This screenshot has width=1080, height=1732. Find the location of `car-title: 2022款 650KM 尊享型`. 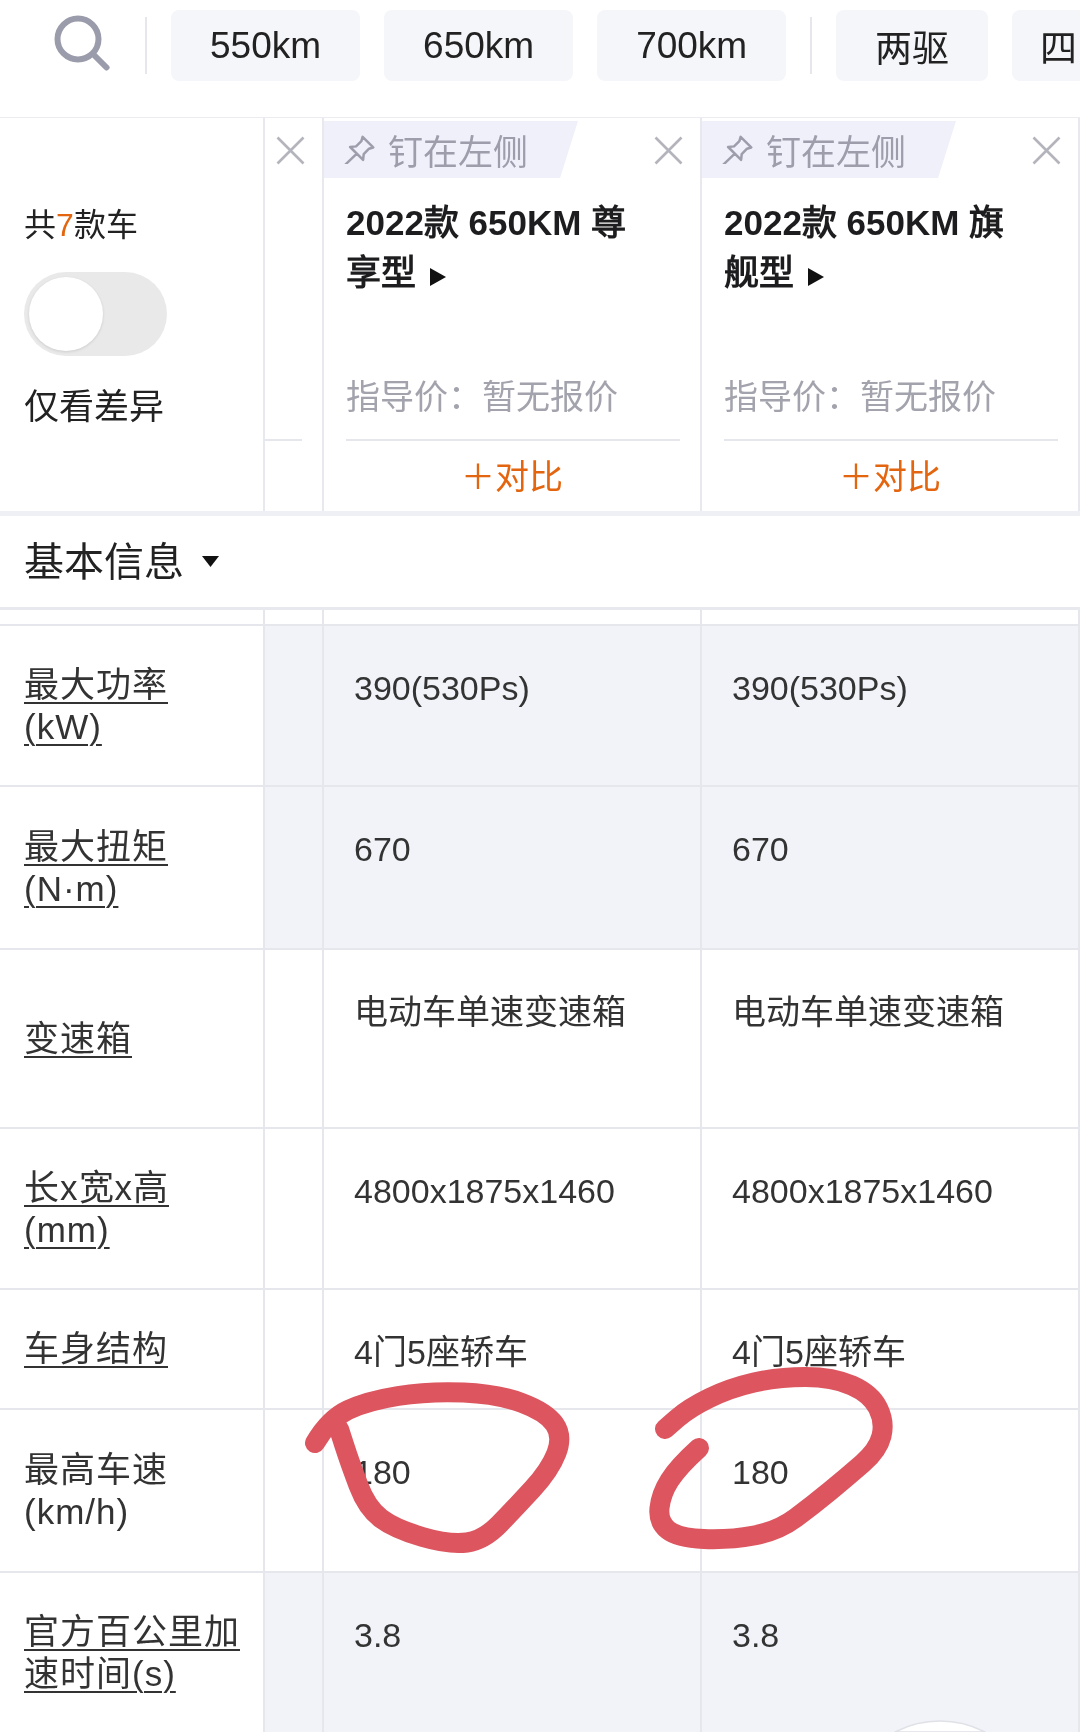

car-title: 2022款 650KM 尊享型 is located at coordinates (496, 248).